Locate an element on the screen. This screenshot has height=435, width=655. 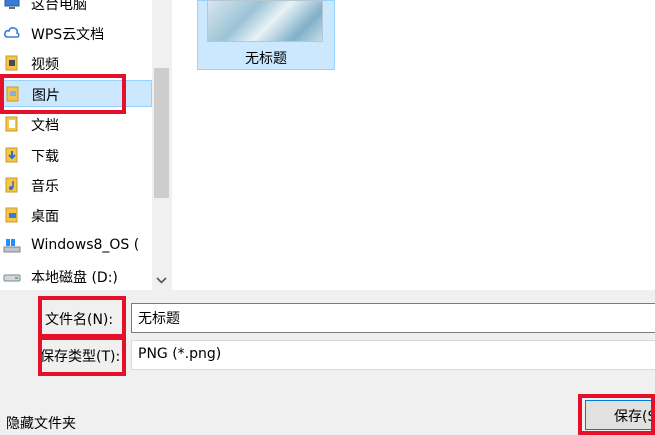
nav-item-label: 桌面 is located at coordinates (45, 217).